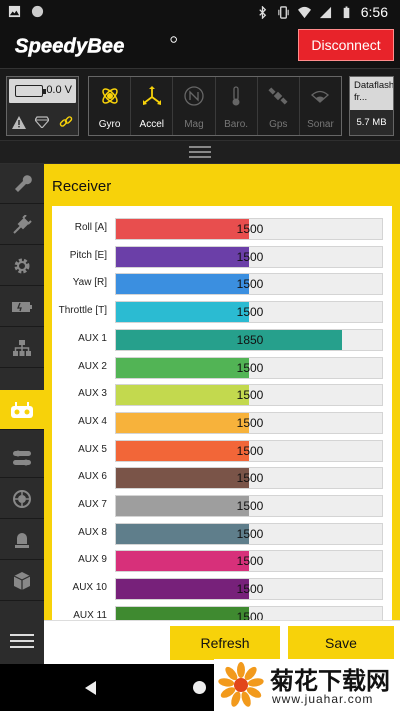 This screenshot has height=711, width=400. I want to click on watermark: 菊花下载网 www.juahar.com, so click(307, 685).